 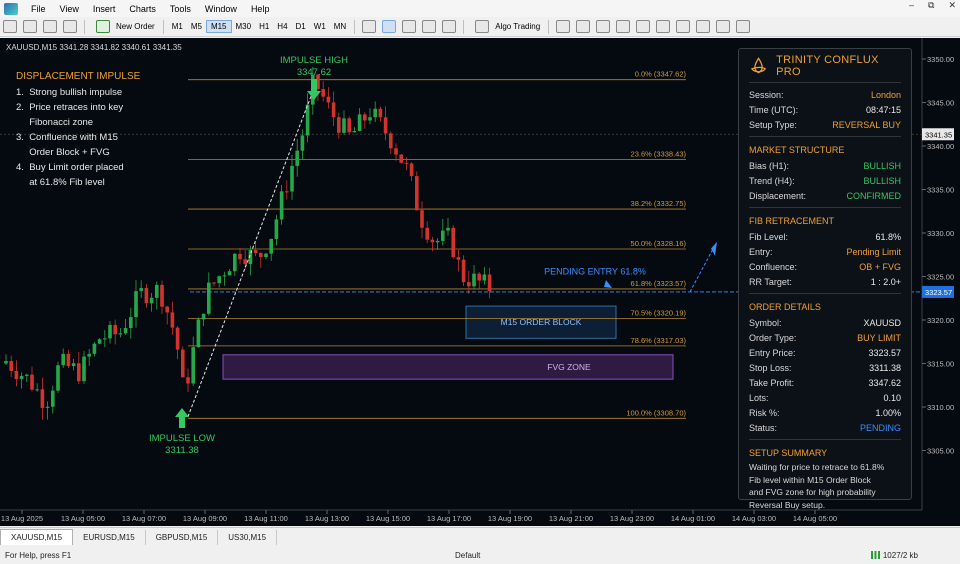 I want to click on candle-chart-icon, so click(x=389, y=26).